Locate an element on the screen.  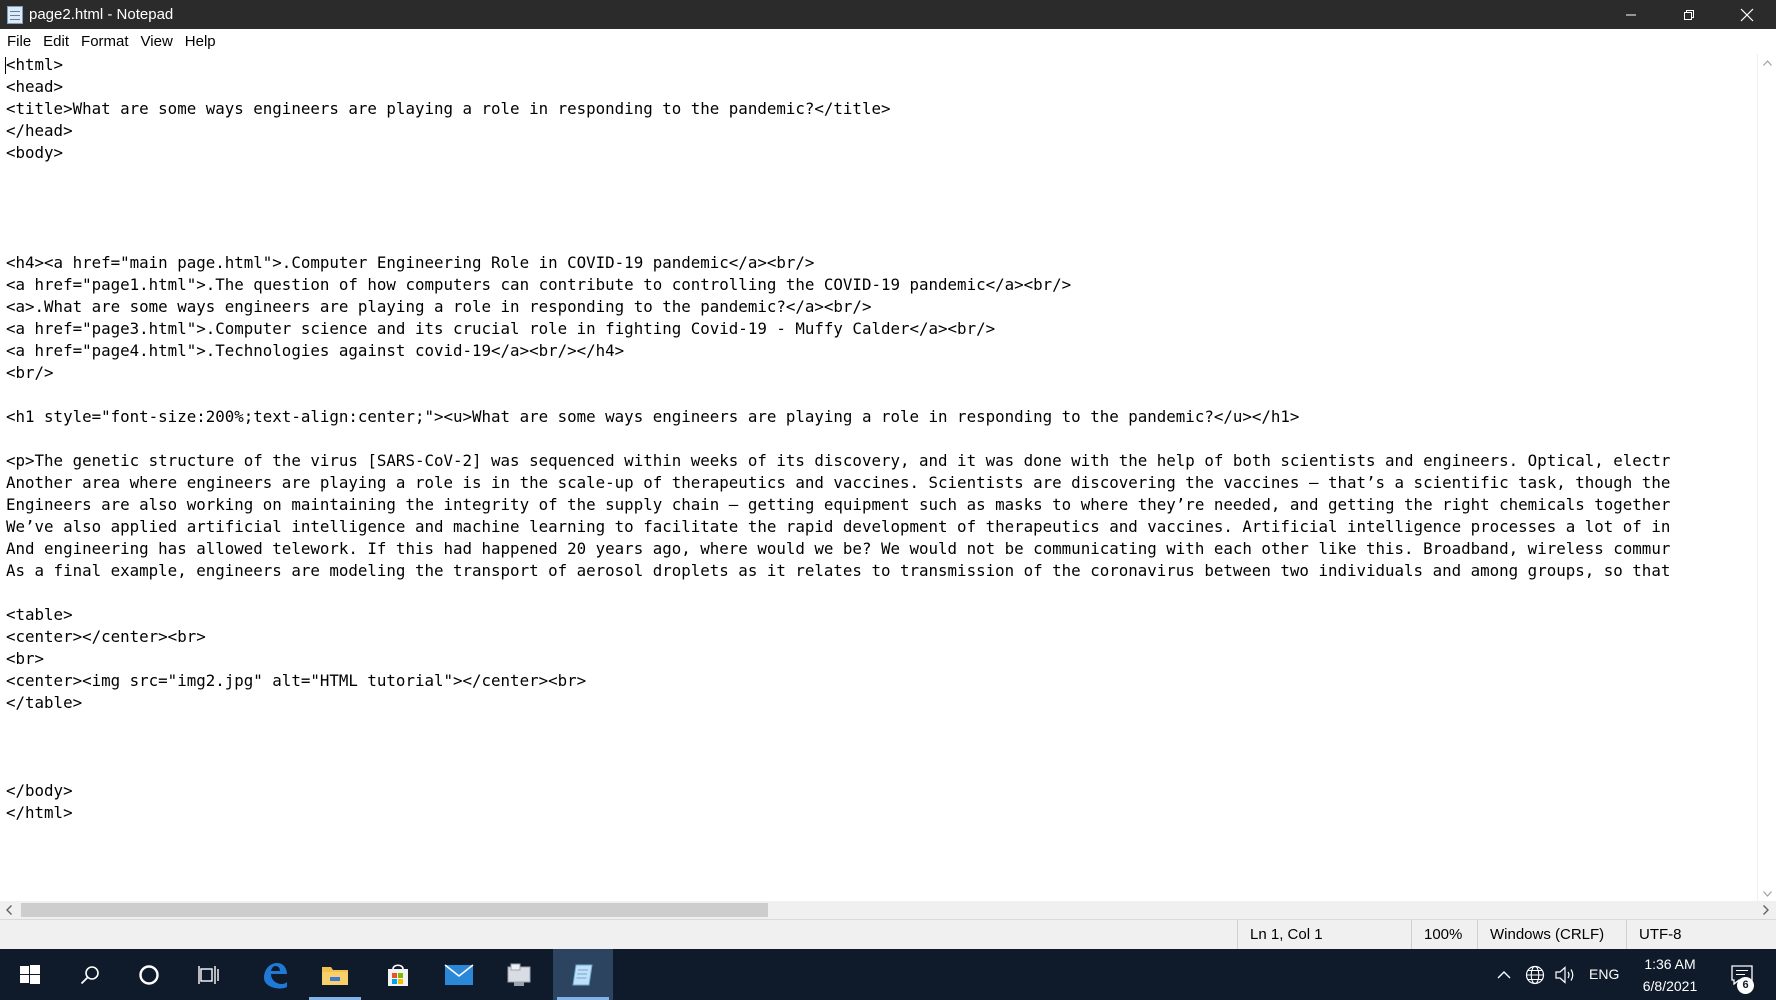
edge-button is located at coordinates (275, 974).